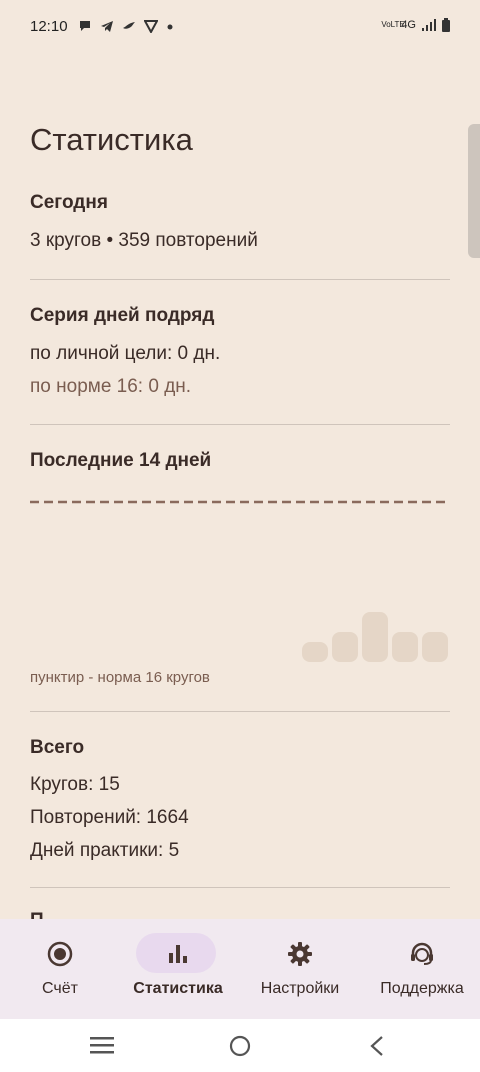 The image size is (480, 1072). I want to click on system-navigation-bar, so click(240, 1045).